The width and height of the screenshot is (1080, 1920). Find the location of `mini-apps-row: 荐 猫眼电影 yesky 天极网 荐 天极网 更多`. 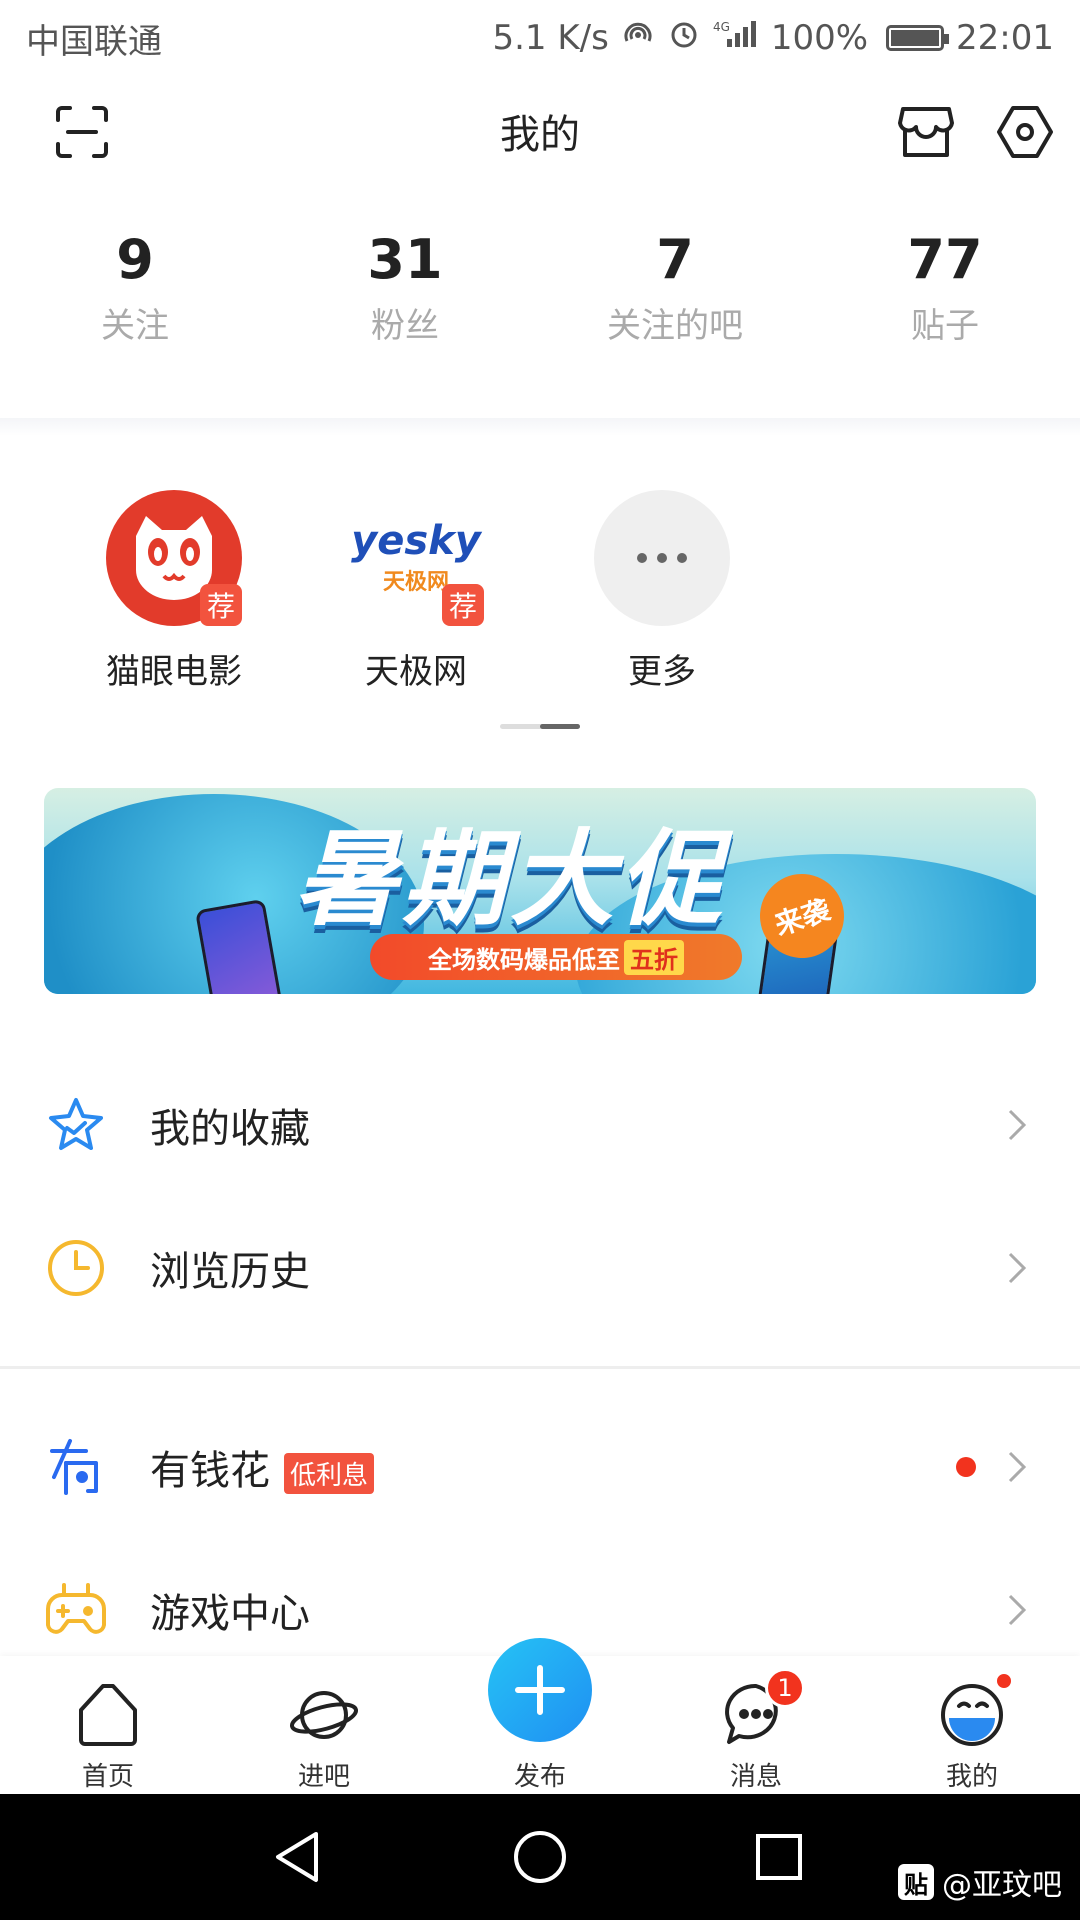

mini-apps-row: 荐 猫眼电影 yesky 天极网 荐 天极网 更多 is located at coordinates (540, 591).